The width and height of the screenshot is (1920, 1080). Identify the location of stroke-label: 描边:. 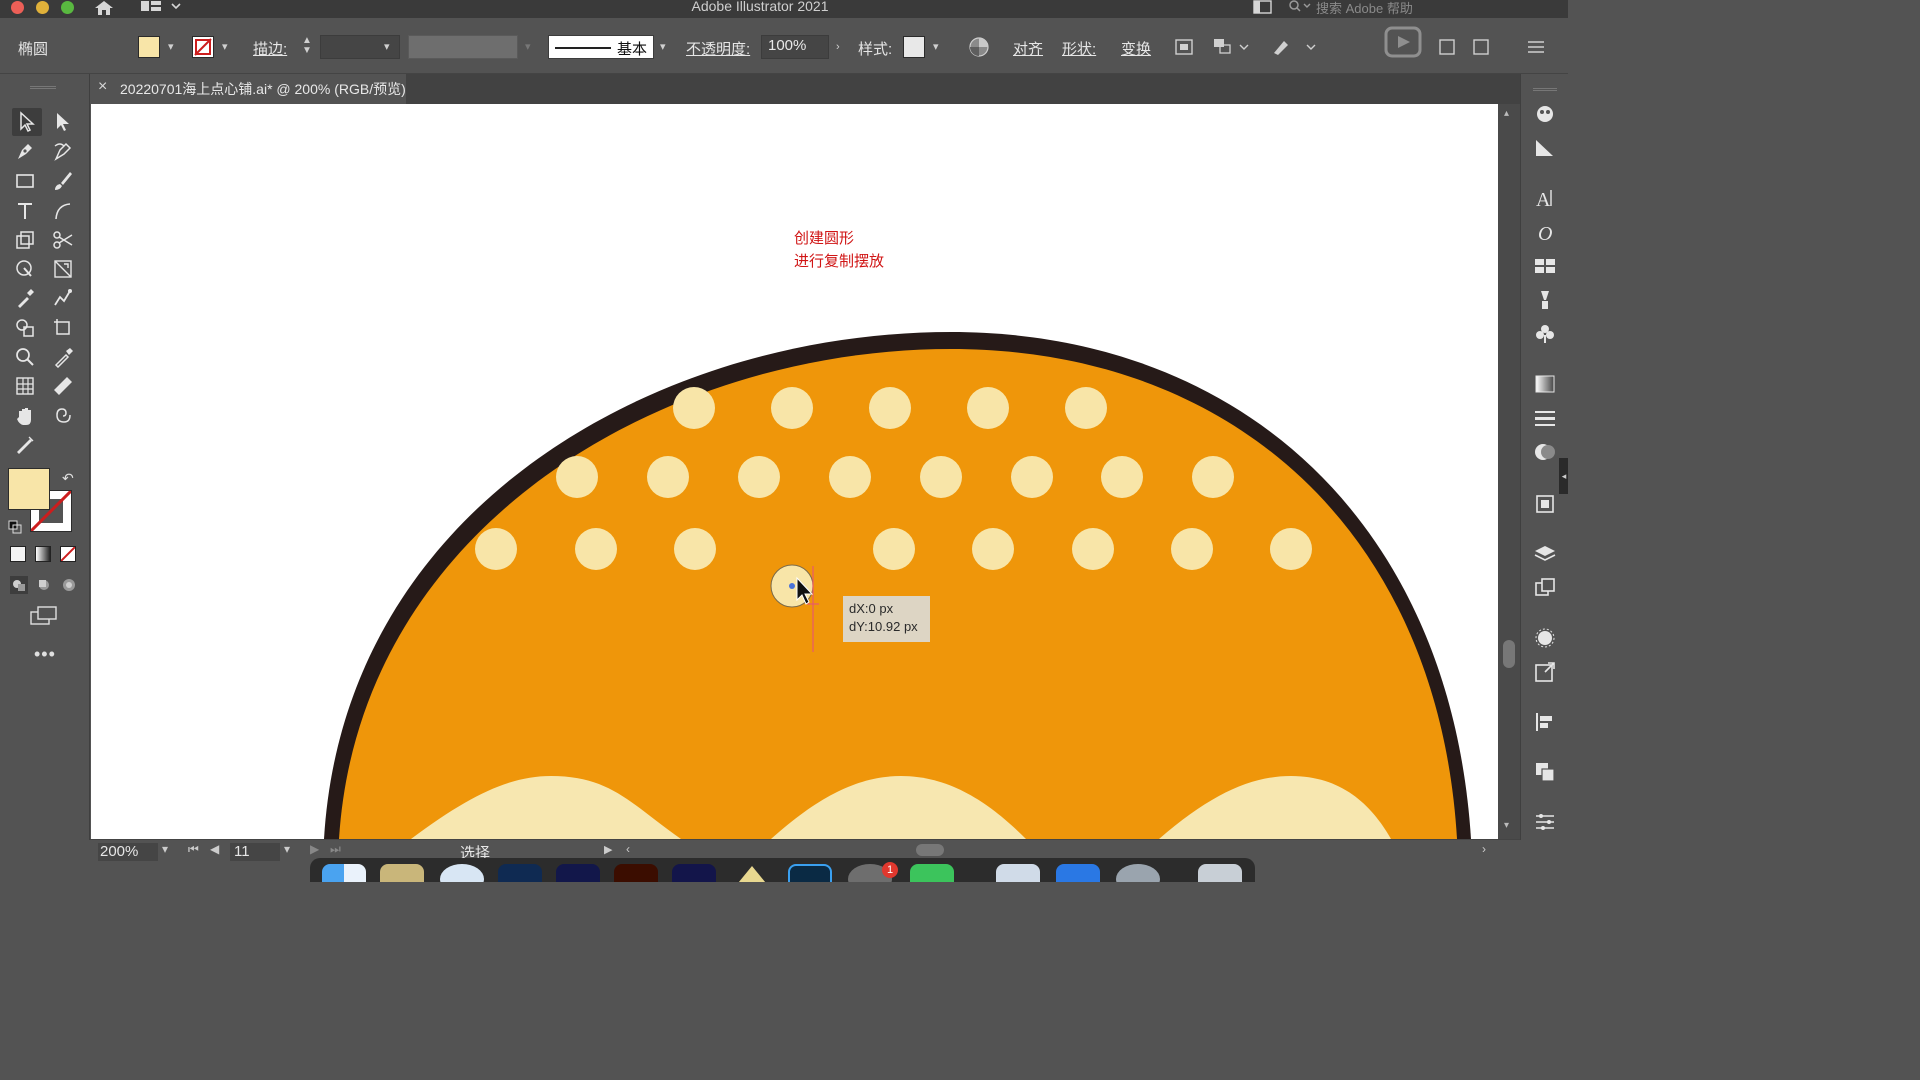
(270, 48).